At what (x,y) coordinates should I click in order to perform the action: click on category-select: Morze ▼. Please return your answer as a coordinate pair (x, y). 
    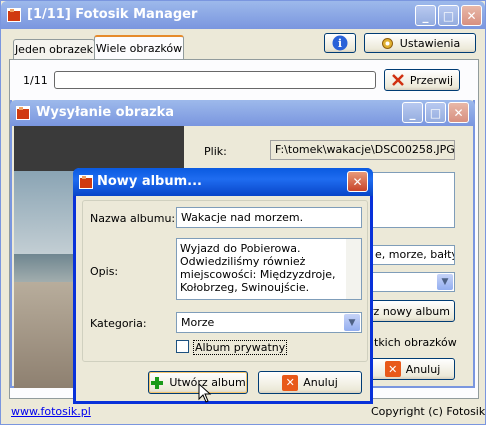
    Looking at the image, I should click on (269, 322).